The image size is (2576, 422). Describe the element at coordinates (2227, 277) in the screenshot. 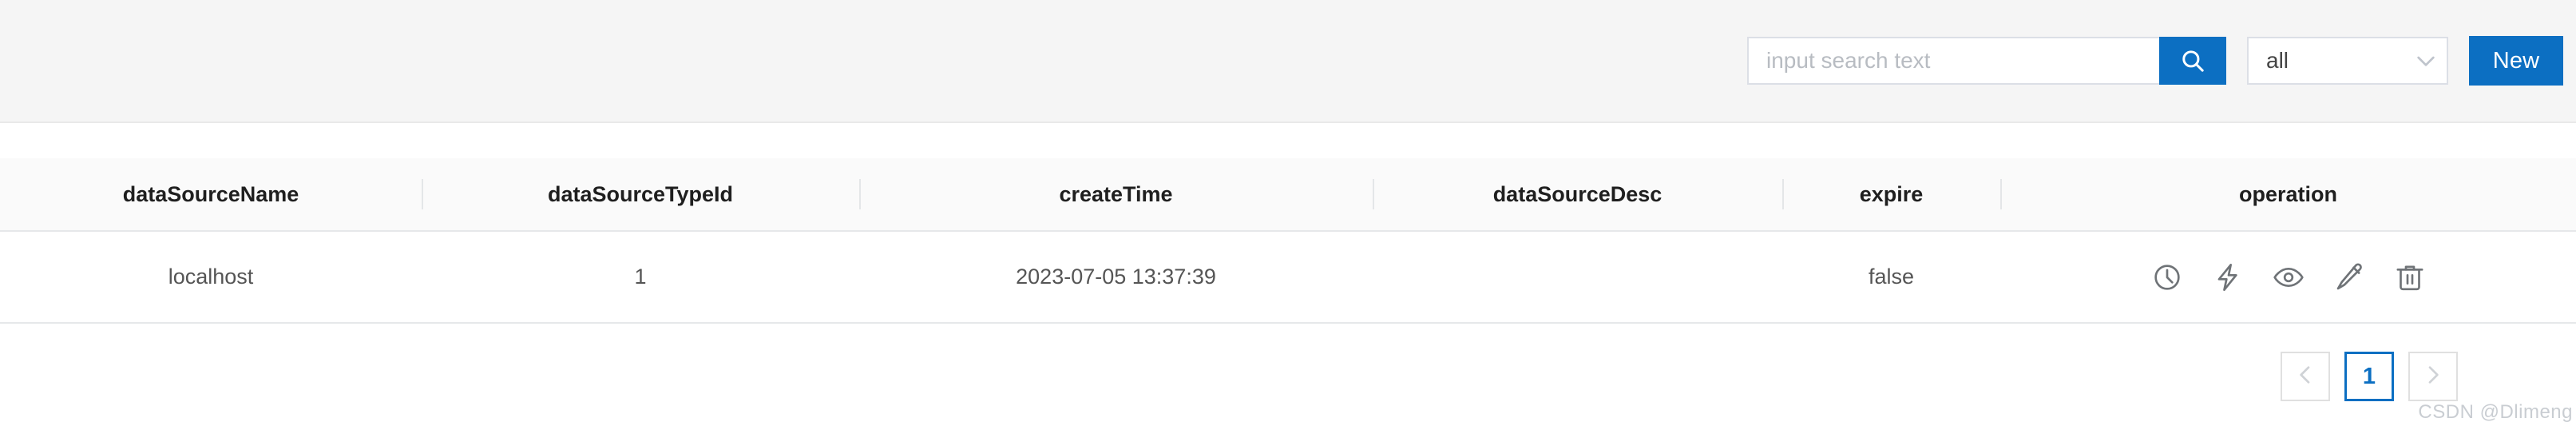

I see `lightning-bolt-icon` at that location.